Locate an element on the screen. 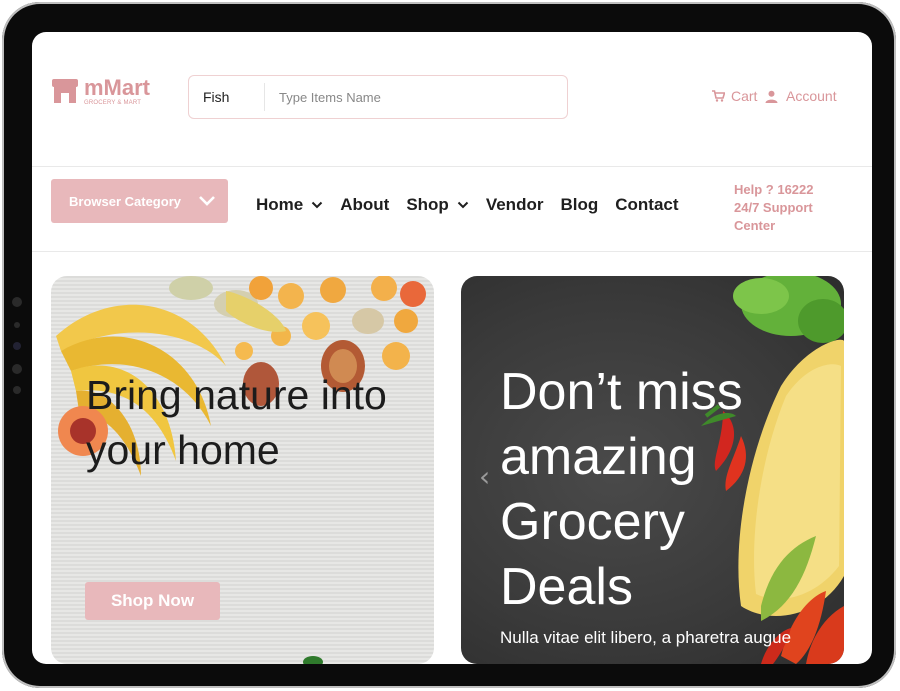  brand-name: mMart is located at coordinates (117, 87).